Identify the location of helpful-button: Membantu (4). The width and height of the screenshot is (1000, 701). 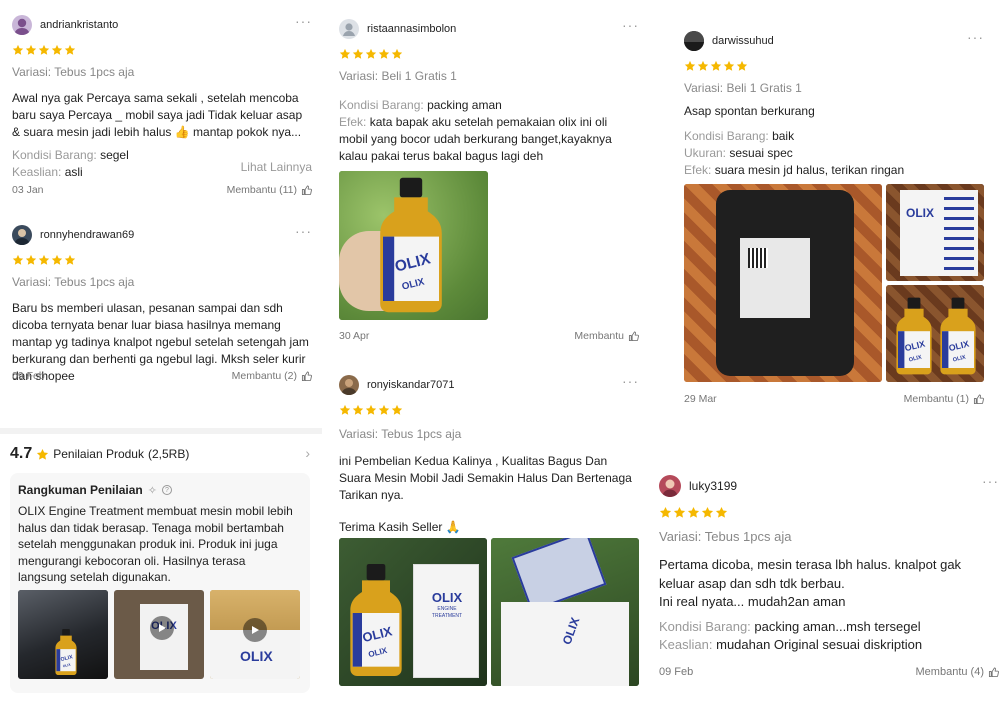
(957, 672).